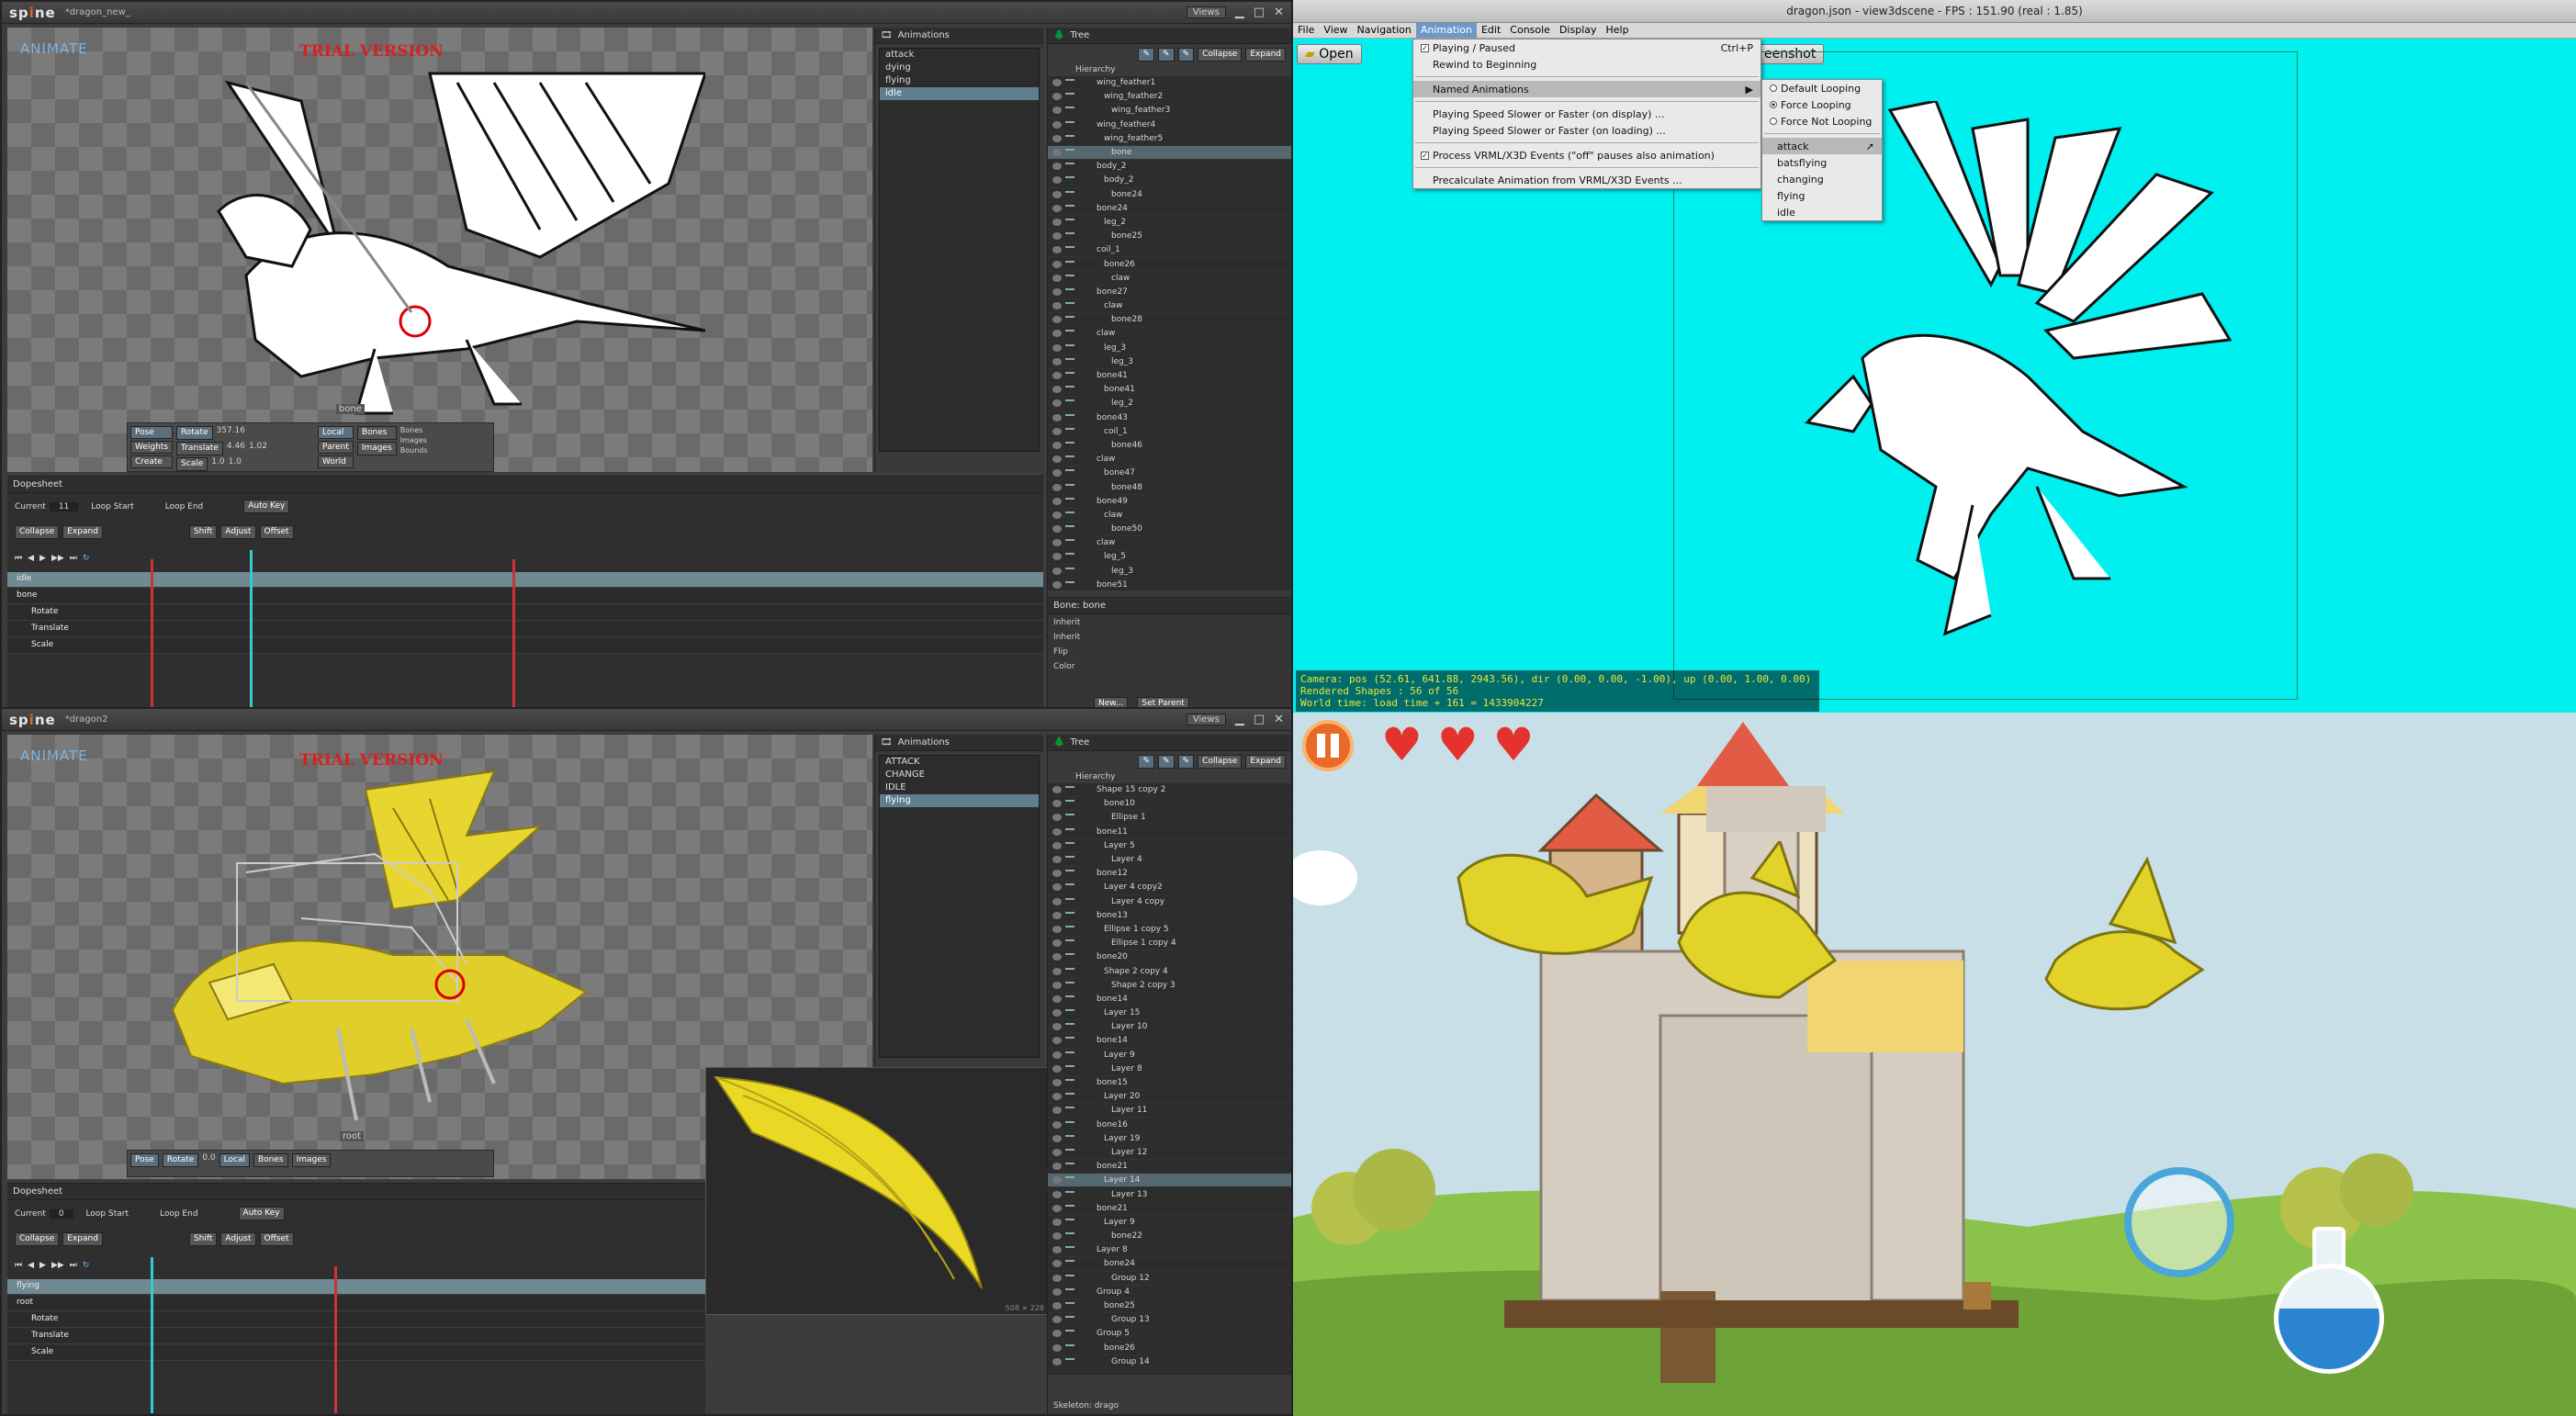 The image size is (2576, 1416). I want to click on scale-button: Scale, so click(192, 464).